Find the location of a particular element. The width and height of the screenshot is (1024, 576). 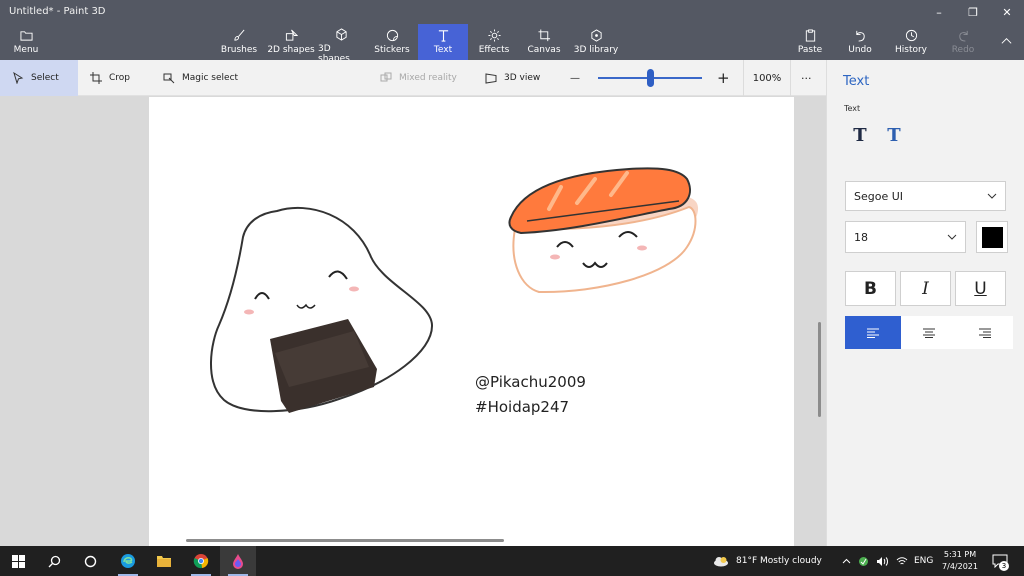

horizontal-scrollbar is located at coordinates (345, 540).